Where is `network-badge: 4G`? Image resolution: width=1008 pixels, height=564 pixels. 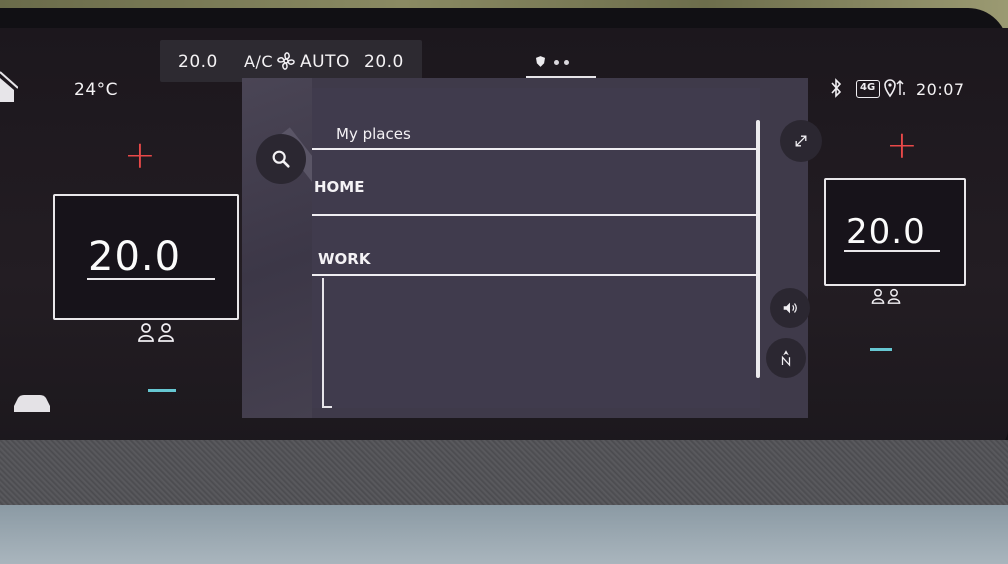 network-badge: 4G is located at coordinates (868, 89).